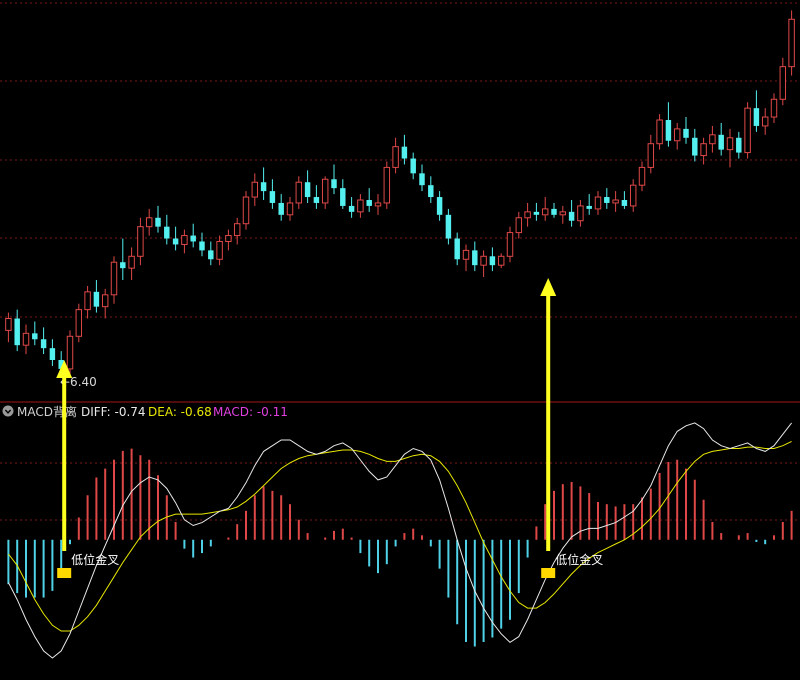 The width and height of the screenshot is (800, 680). Describe the element at coordinates (250, 412) in the screenshot. I see `macd-value-label: MACD: -0.11` at that location.